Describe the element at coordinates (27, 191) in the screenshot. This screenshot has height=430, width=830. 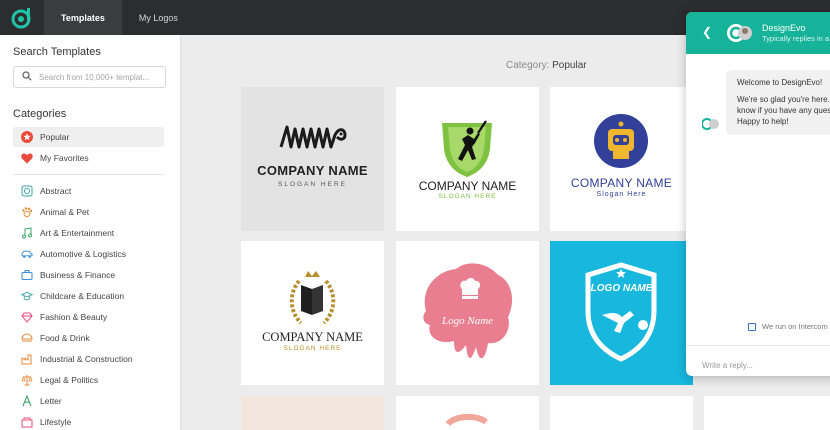
I see `abstract-icon` at that location.